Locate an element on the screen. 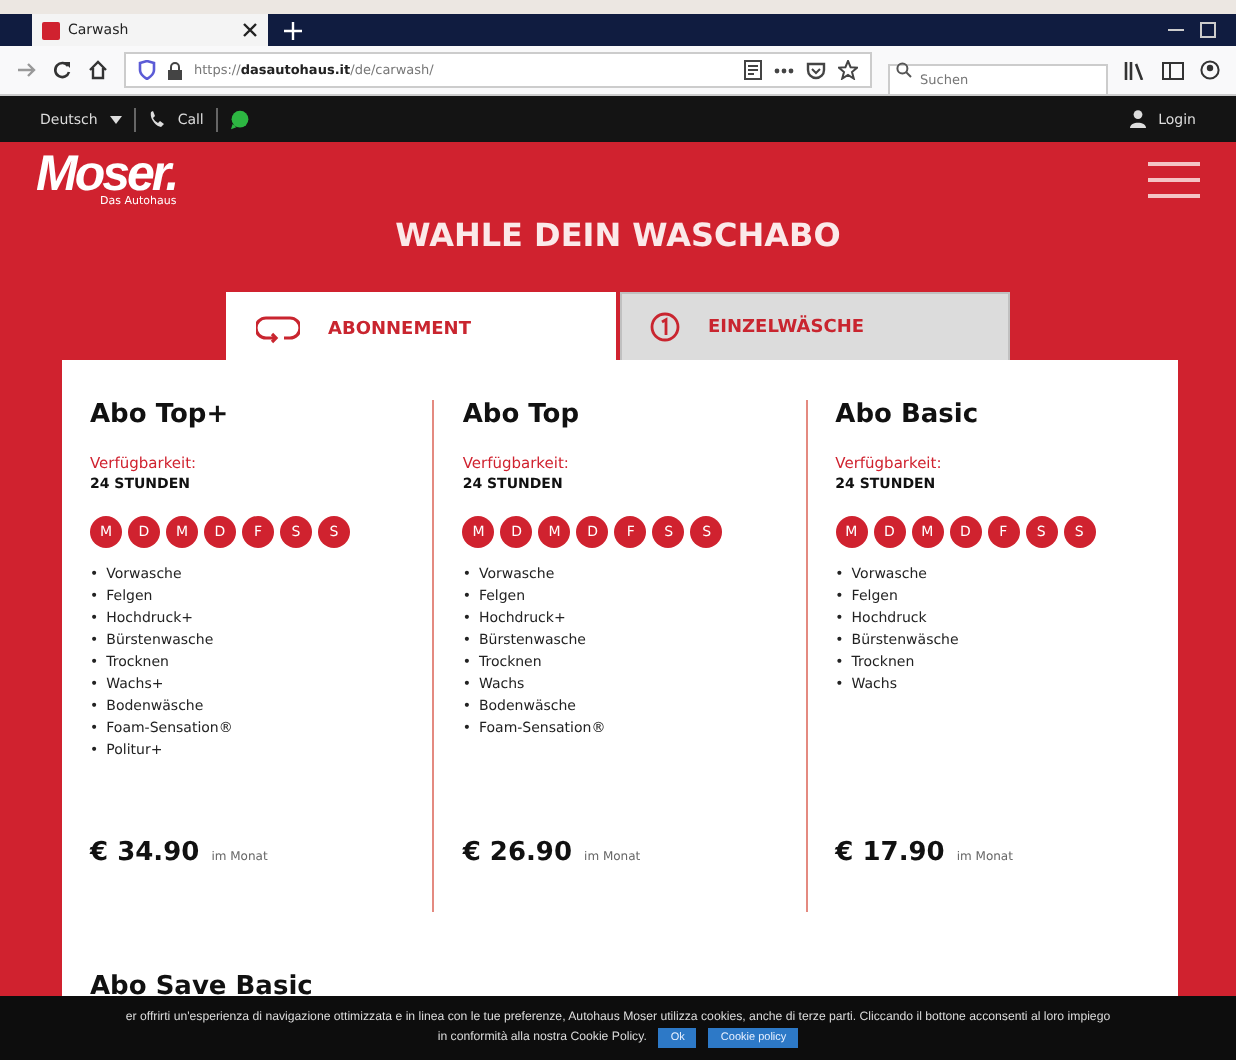 Image resolution: width=1236 pixels, height=1060 pixels. close-icon is located at coordinates (250, 30).